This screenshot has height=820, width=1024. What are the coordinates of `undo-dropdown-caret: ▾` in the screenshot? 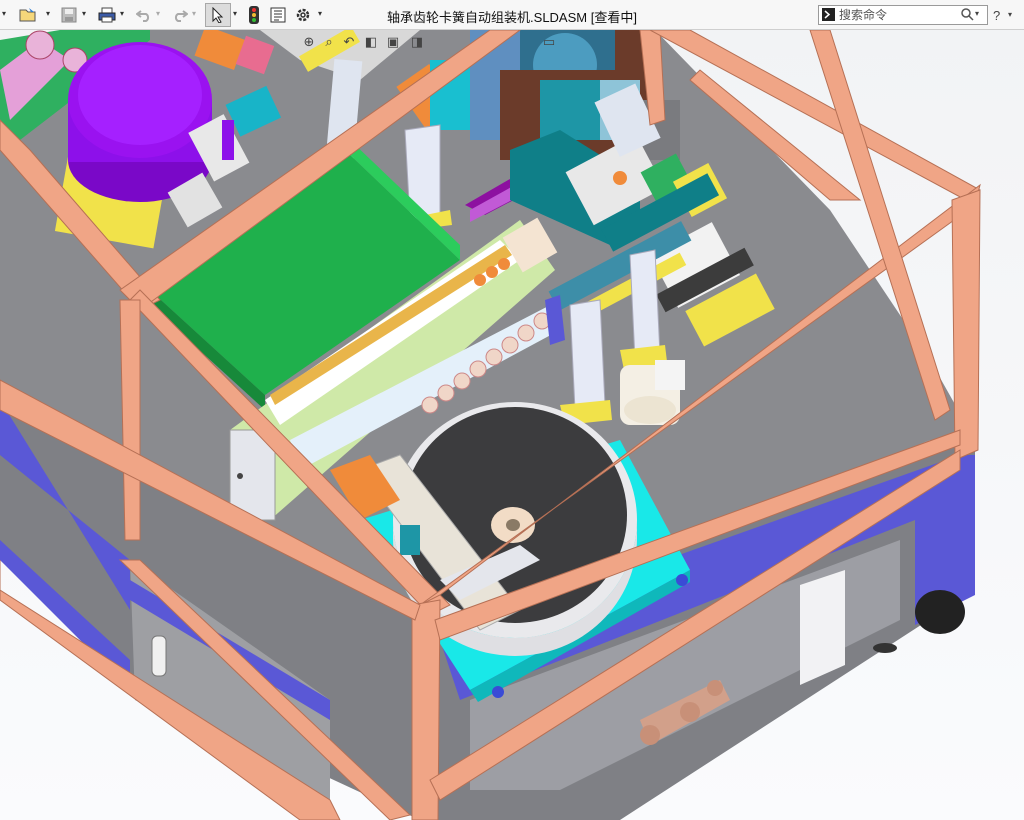 It's located at (158, 13).